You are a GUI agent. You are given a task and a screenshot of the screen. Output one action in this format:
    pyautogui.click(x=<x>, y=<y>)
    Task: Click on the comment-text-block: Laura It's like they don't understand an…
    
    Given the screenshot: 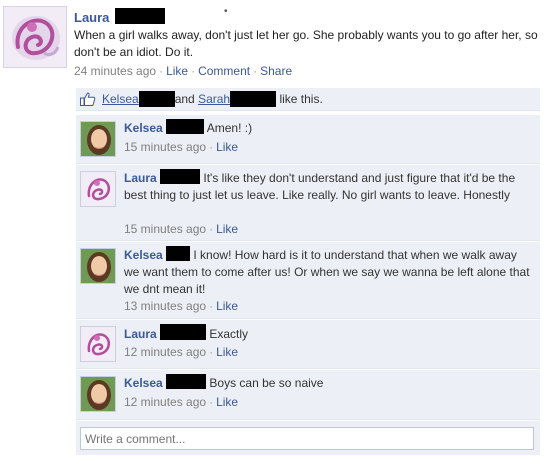 What is the action you would take?
    pyautogui.click(x=329, y=186)
    